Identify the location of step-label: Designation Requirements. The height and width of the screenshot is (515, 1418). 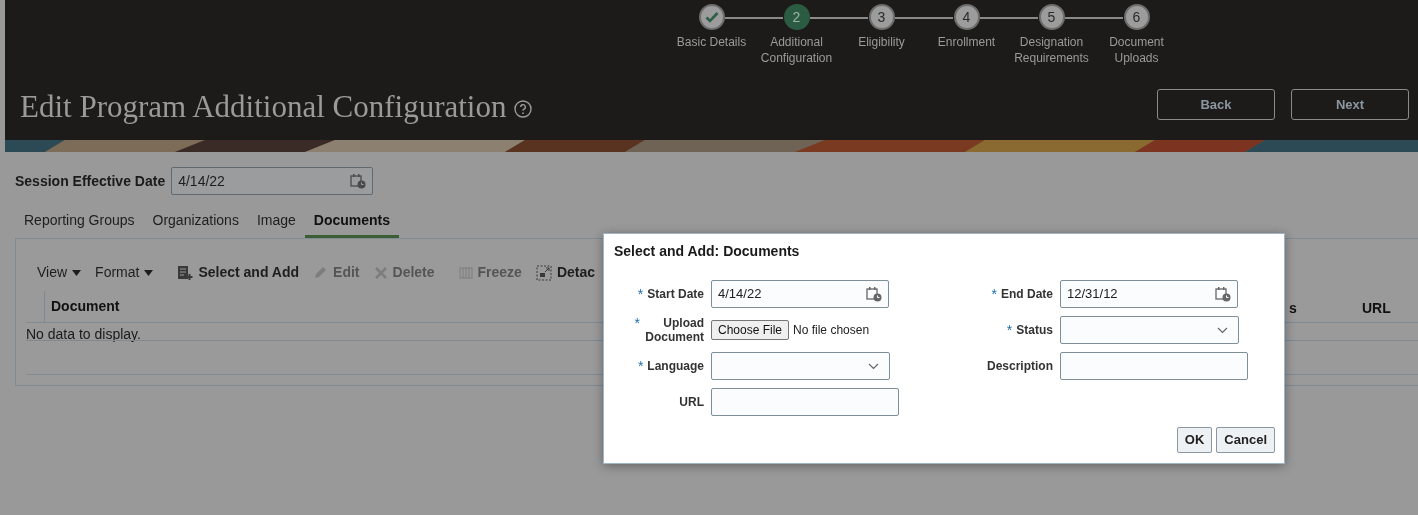
(1051, 50).